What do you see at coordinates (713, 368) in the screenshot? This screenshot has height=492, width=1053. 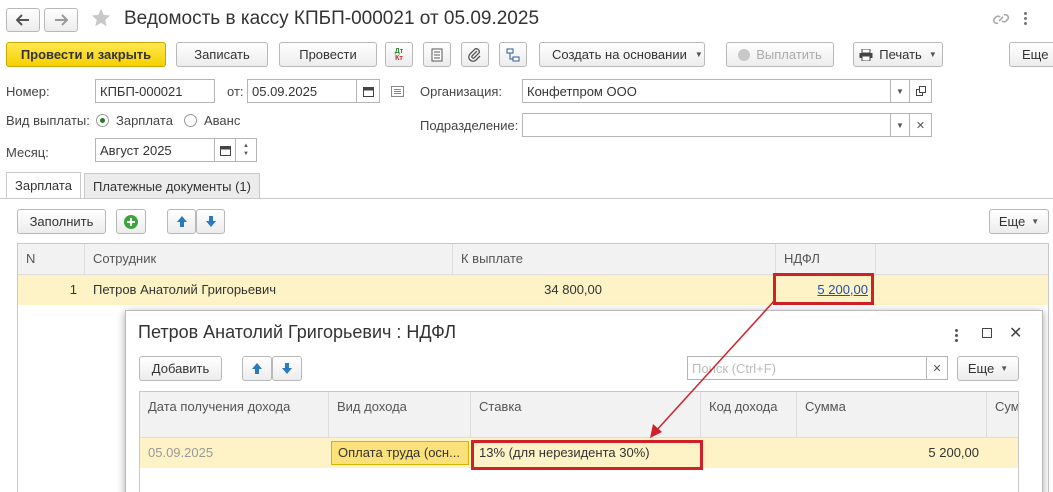 I see `annotation-arrow` at bounding box center [713, 368].